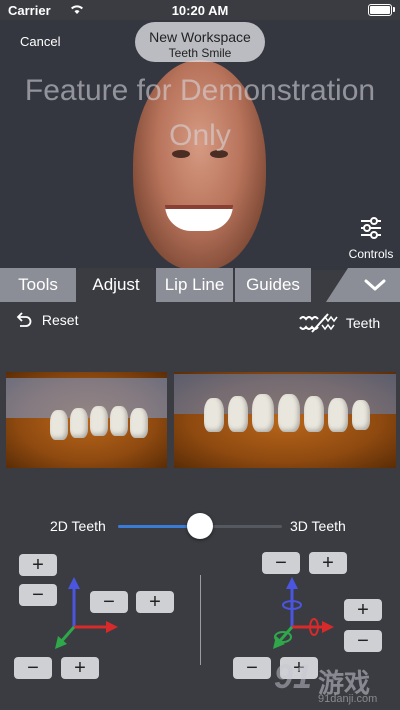 The width and height of the screenshot is (400, 710). I want to click on move-up-button: +, so click(80, 668).